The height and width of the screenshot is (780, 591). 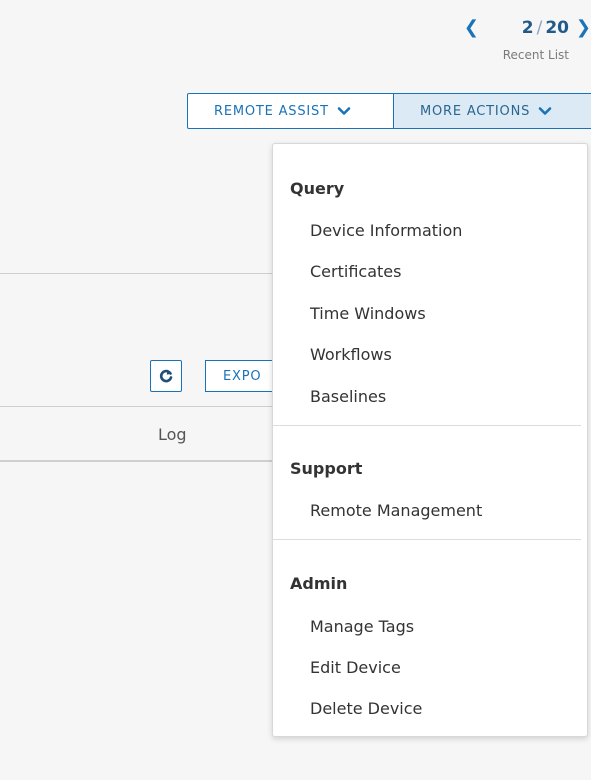 I want to click on menu-item-manage-tags: Manage Tags, so click(x=362, y=626).